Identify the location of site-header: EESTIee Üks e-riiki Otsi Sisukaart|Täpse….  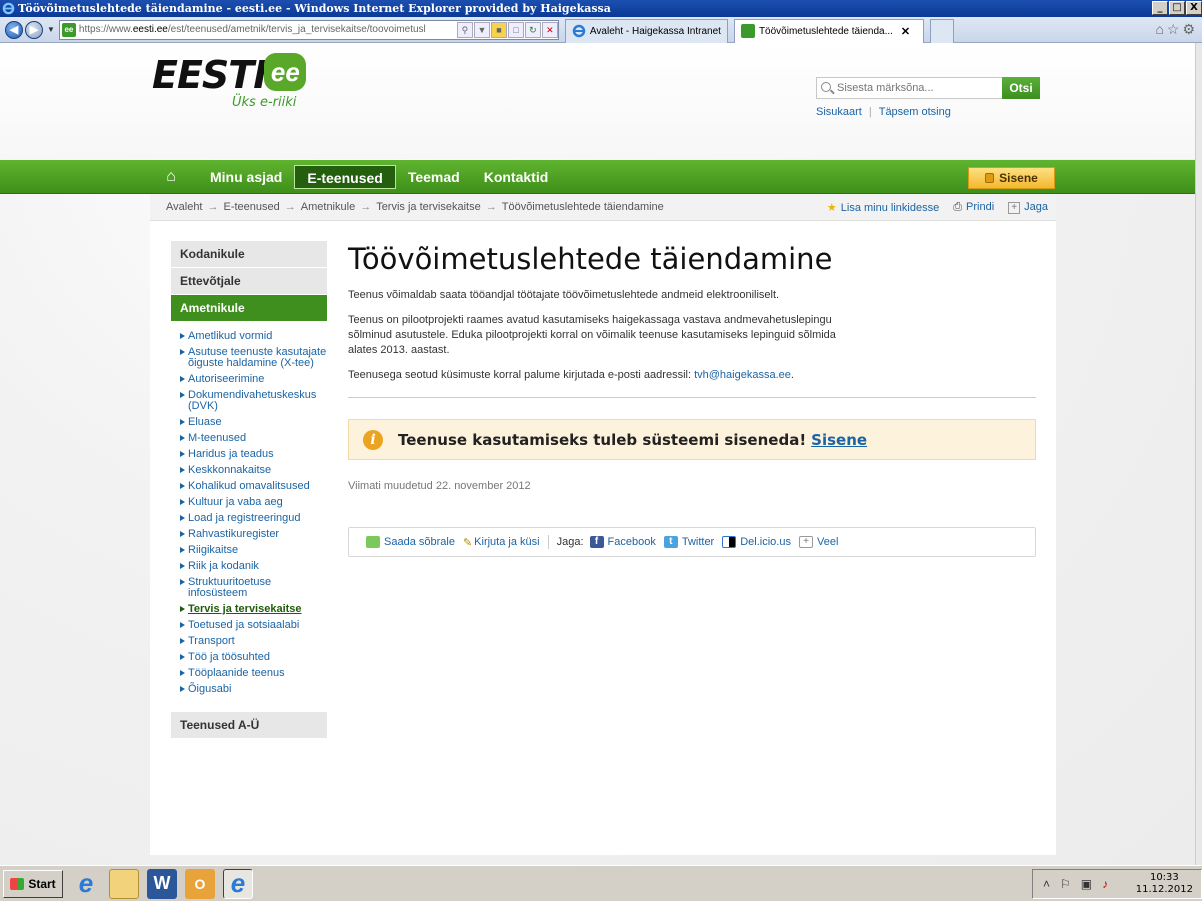
(597, 101).